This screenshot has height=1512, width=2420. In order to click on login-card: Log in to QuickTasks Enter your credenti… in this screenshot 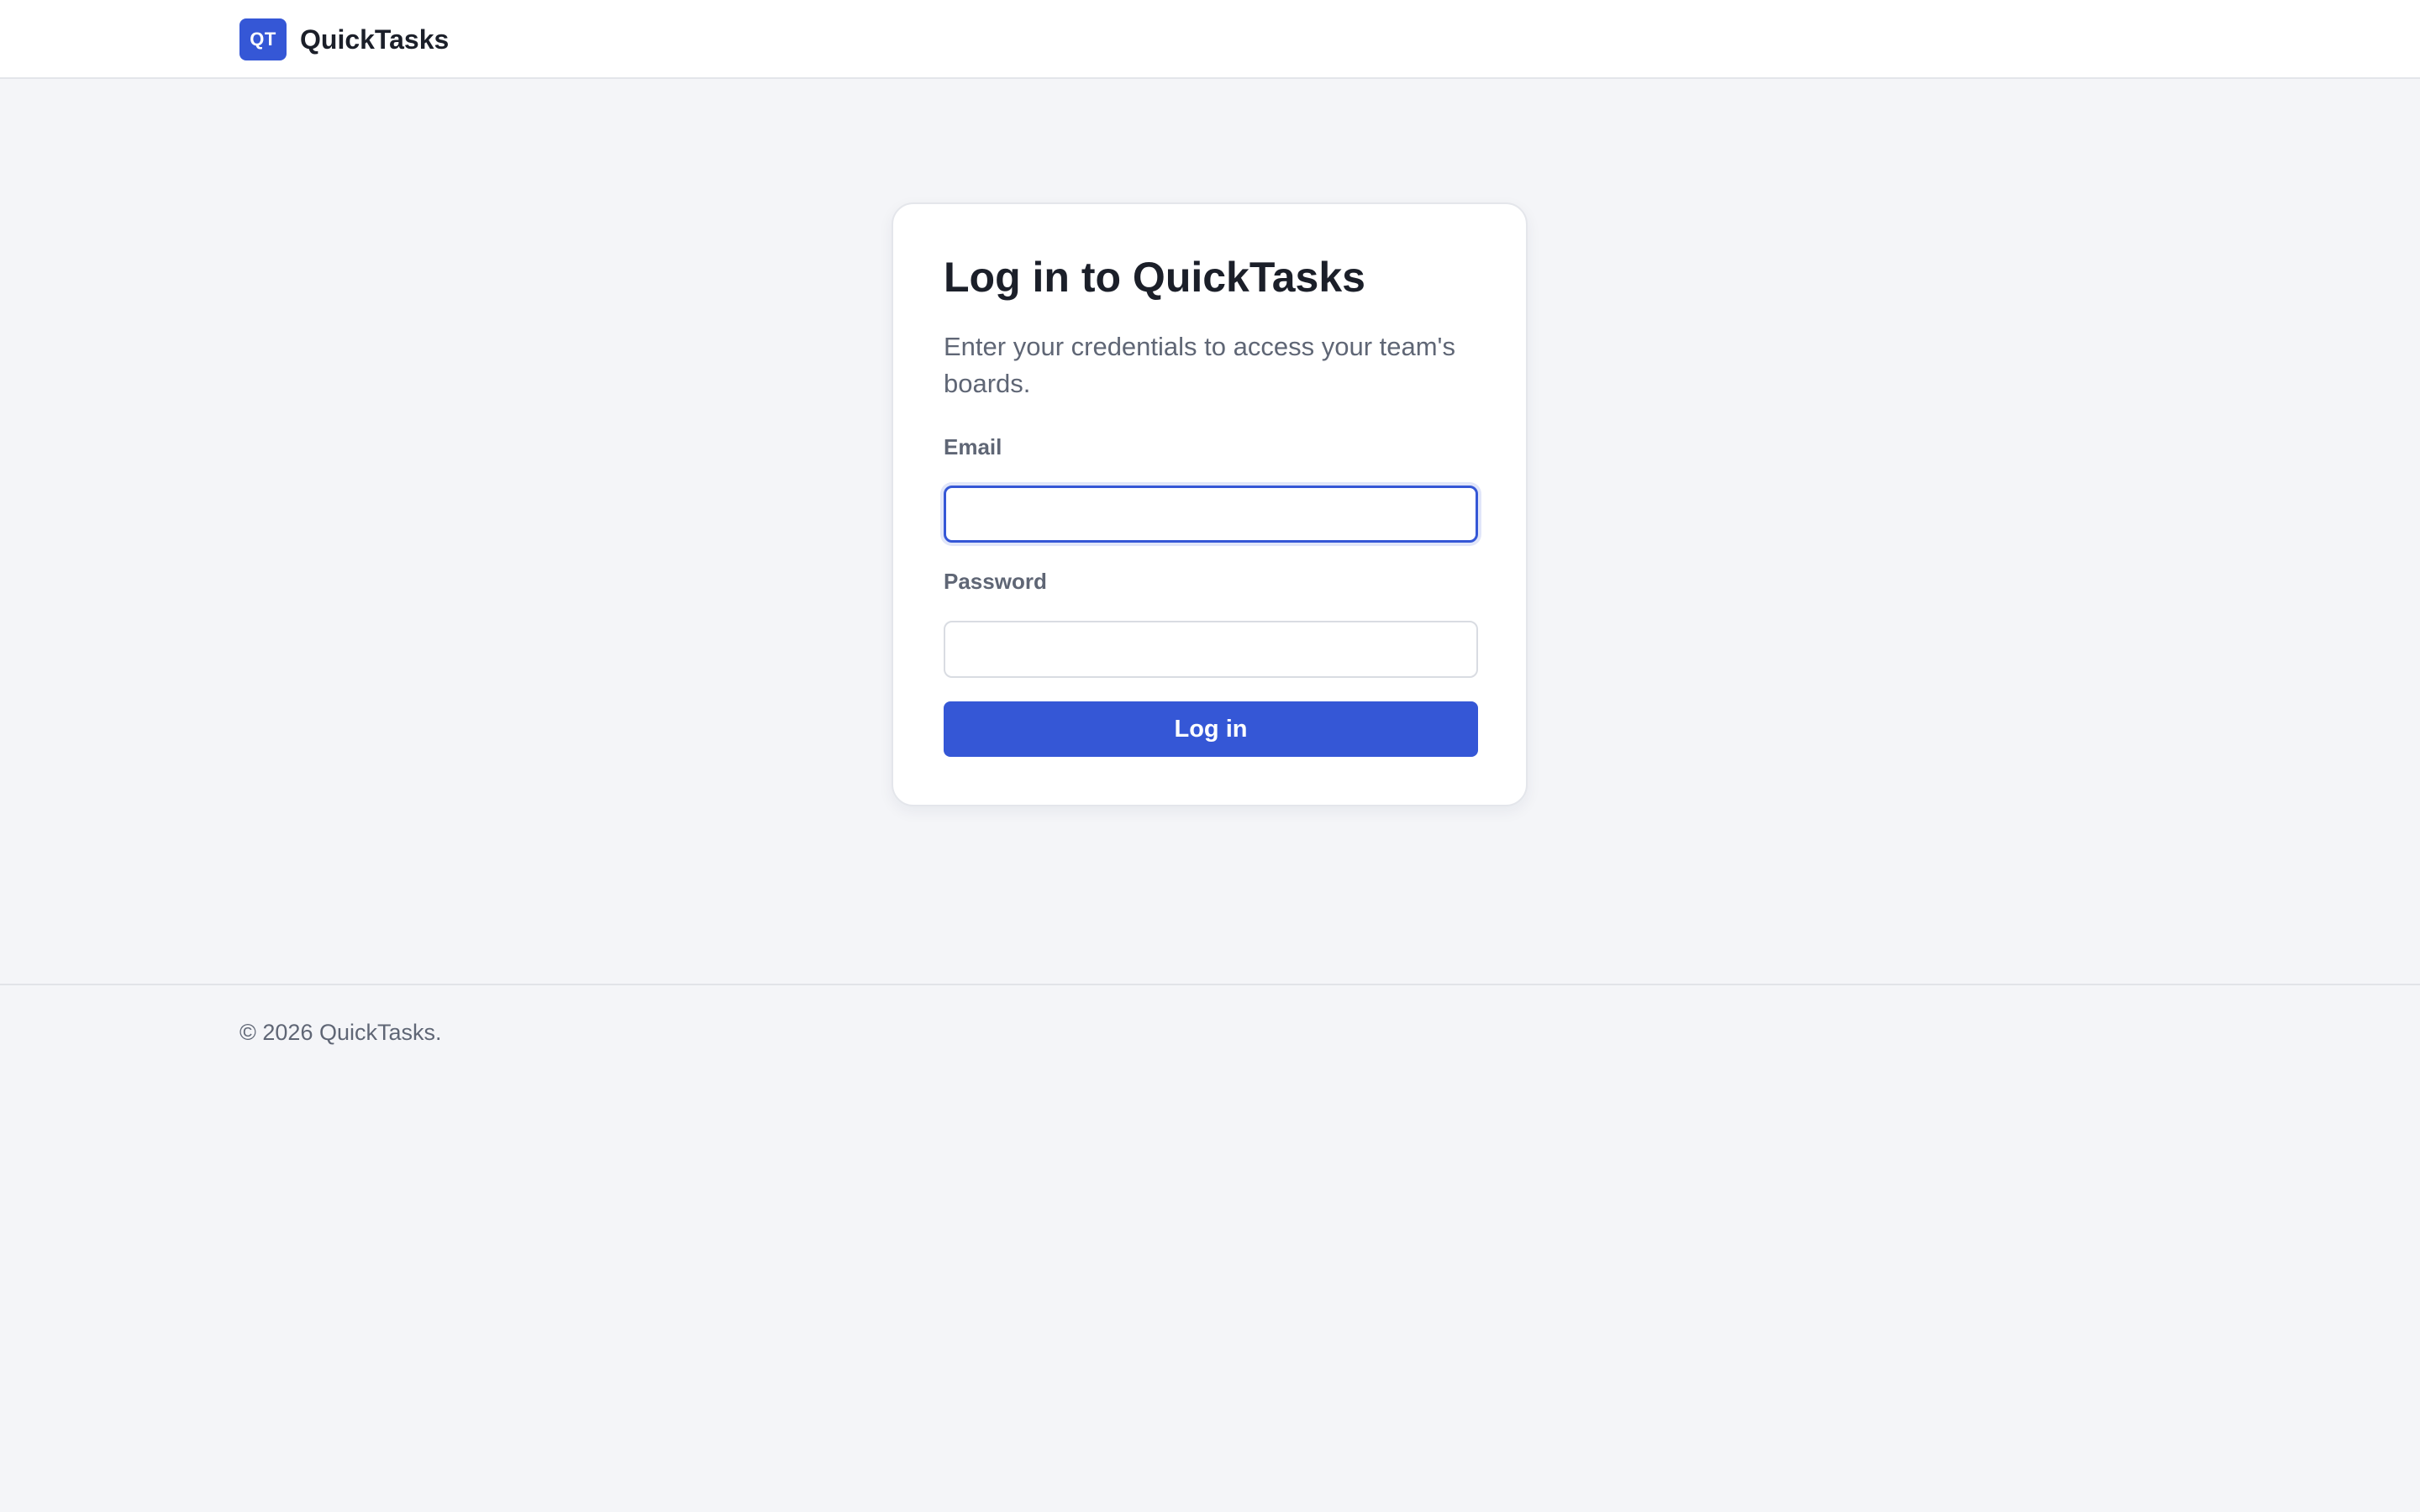, I will do `click(1210, 504)`.